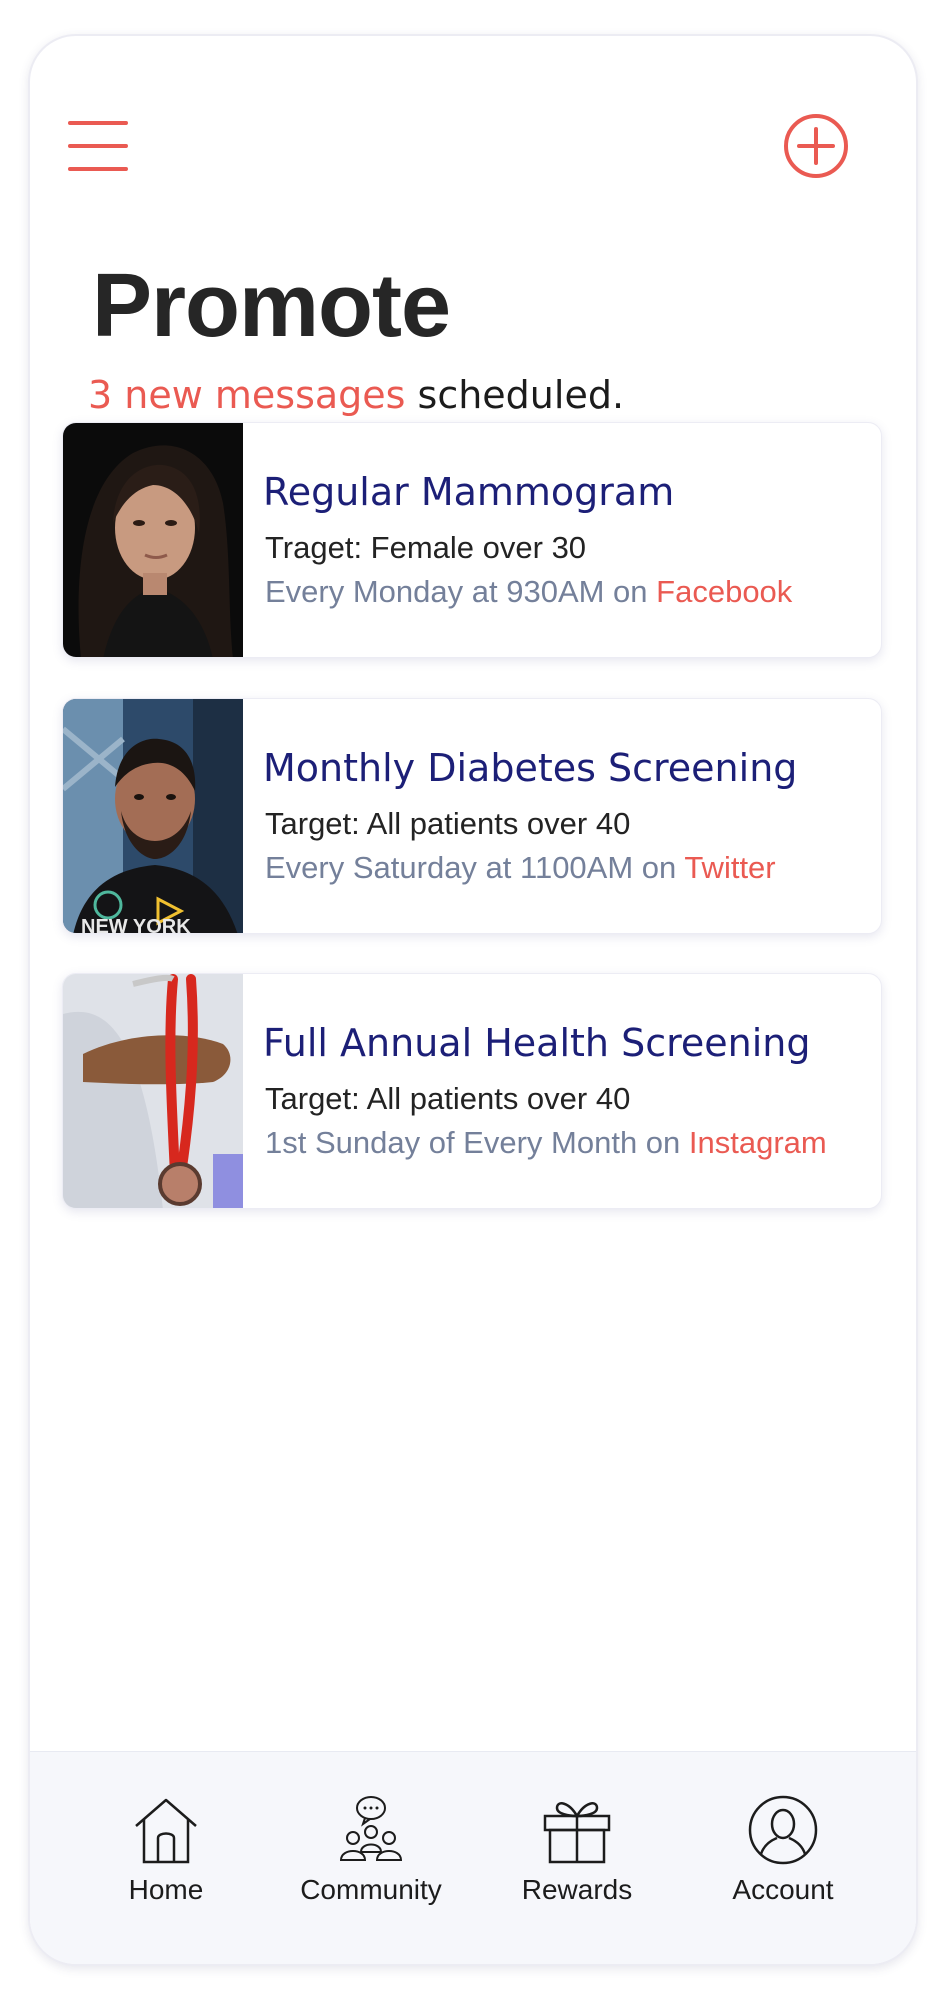 The width and height of the screenshot is (950, 2000). What do you see at coordinates (783, 1889) in the screenshot?
I see `tab-label: Account` at bounding box center [783, 1889].